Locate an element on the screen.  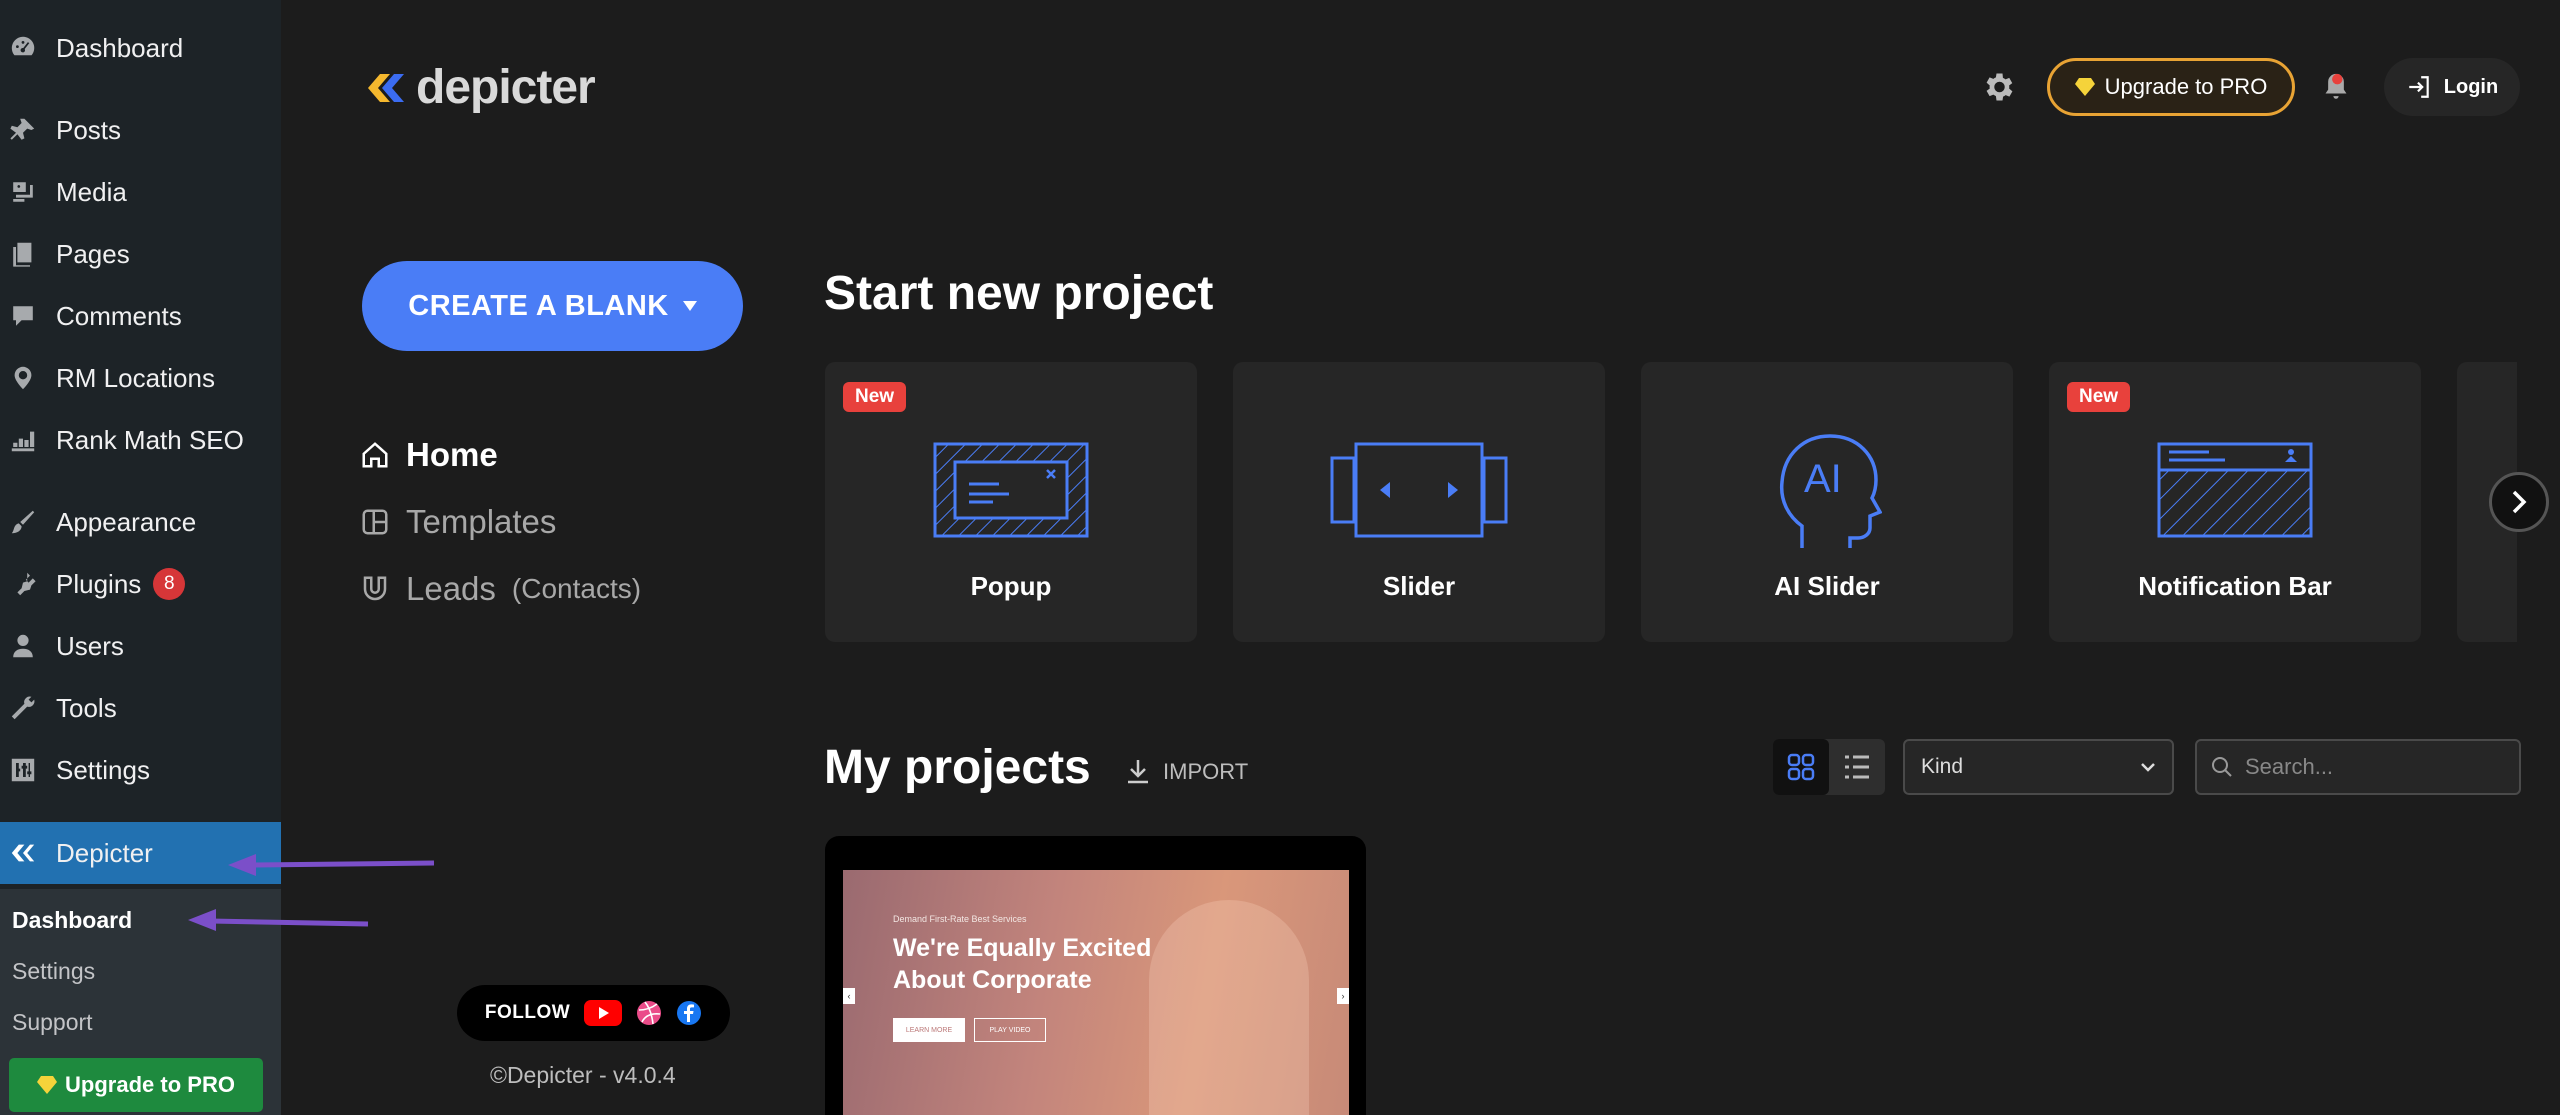
dribbble-icon is located at coordinates (649, 1013).